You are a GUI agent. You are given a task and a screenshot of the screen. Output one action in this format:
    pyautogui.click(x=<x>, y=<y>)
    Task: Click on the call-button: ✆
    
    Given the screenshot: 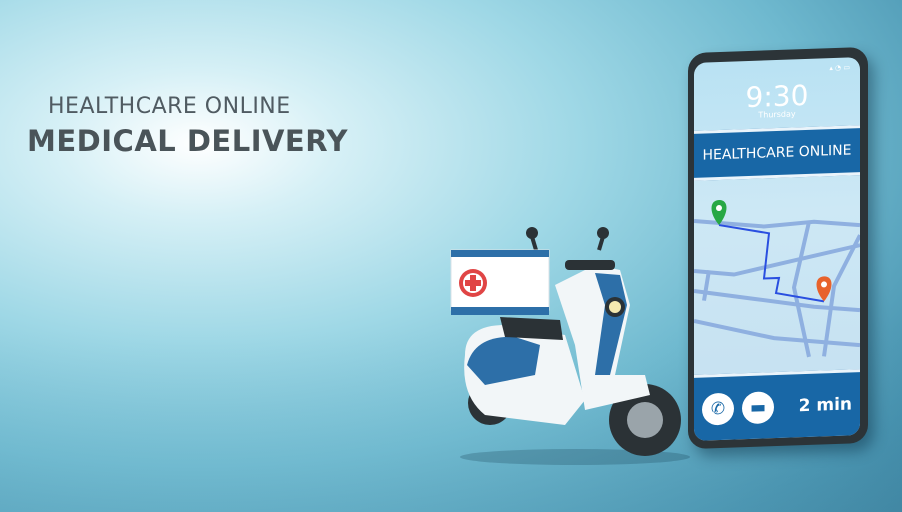 What is the action you would take?
    pyautogui.click(x=718, y=409)
    